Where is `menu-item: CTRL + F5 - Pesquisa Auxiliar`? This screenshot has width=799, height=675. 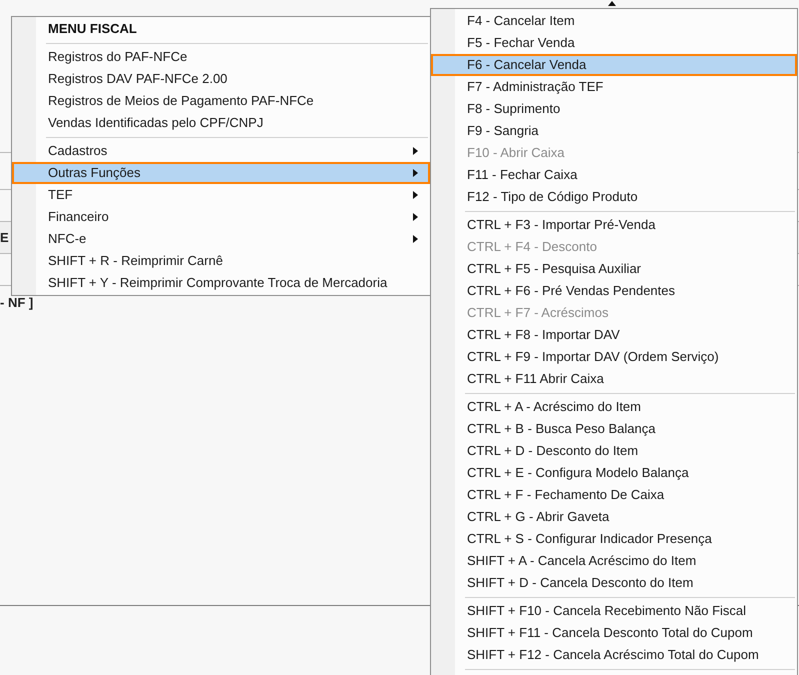
menu-item: CTRL + F5 - Pesquisa Auxiliar is located at coordinates (614, 269).